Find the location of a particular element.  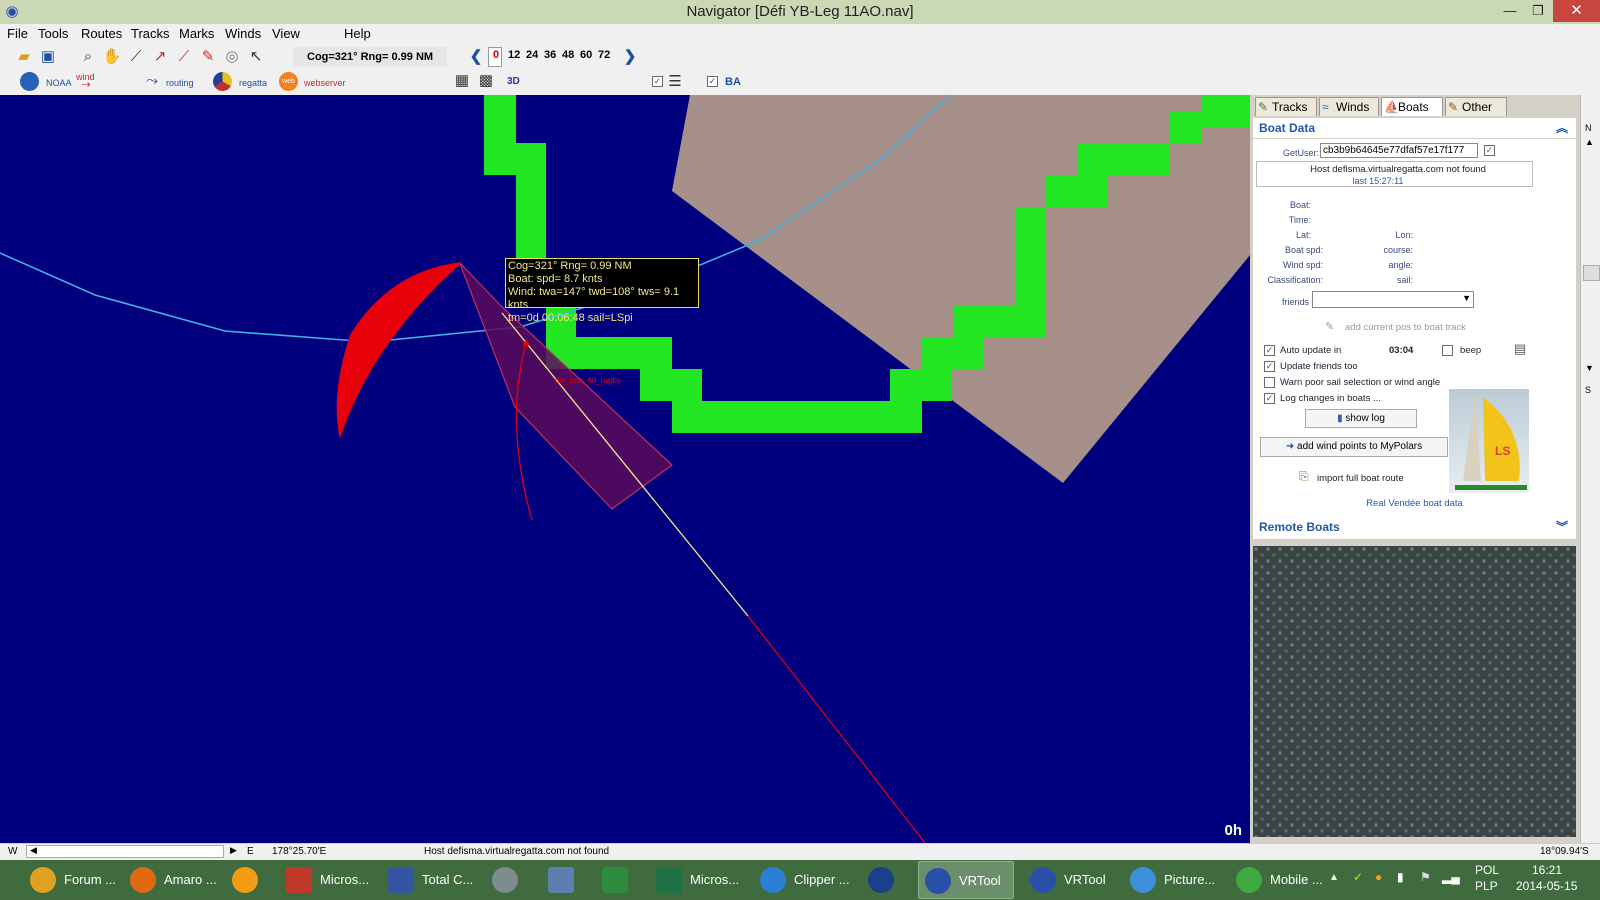

save-icon: ▣ is located at coordinates (48, 57).